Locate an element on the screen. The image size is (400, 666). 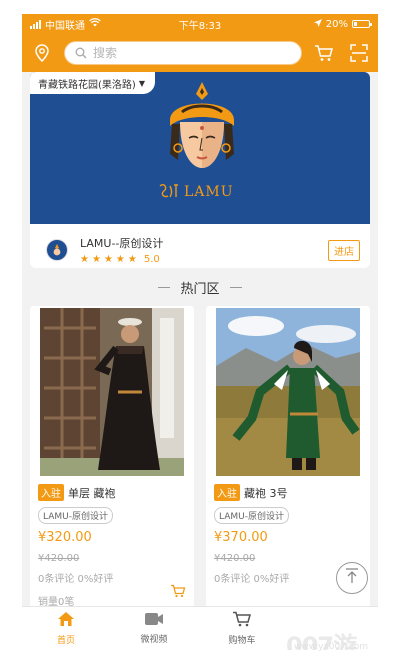
store-info-row: LAMU--原创设计 ★ ★ ★ ★ ★ 5.0 进店 is located at coordinates (200, 246).